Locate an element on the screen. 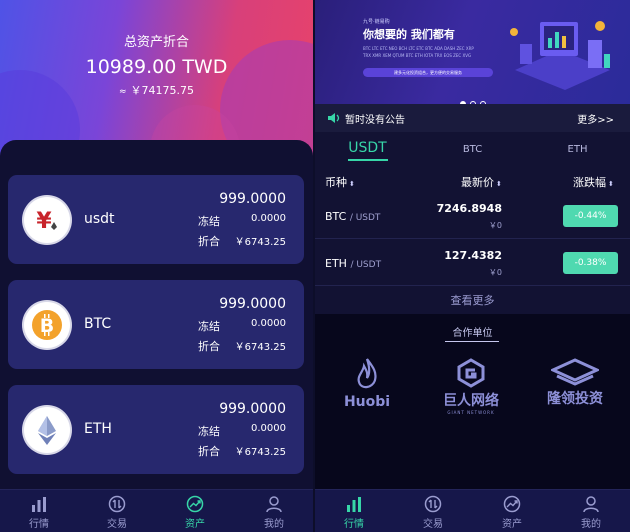 The image size is (630, 532). coin-column-header: 币种 ⬍ is located at coordinates (340, 182).